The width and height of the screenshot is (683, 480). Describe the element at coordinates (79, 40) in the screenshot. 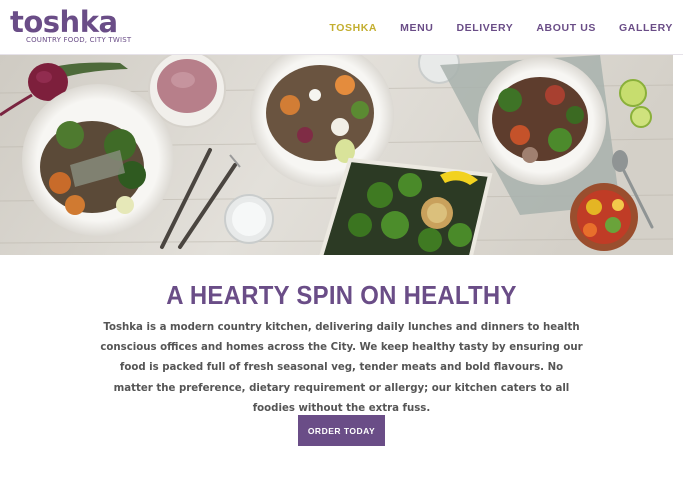

I see `logo-tagline: COUNTRY FOOD, CITY TWIST` at that location.